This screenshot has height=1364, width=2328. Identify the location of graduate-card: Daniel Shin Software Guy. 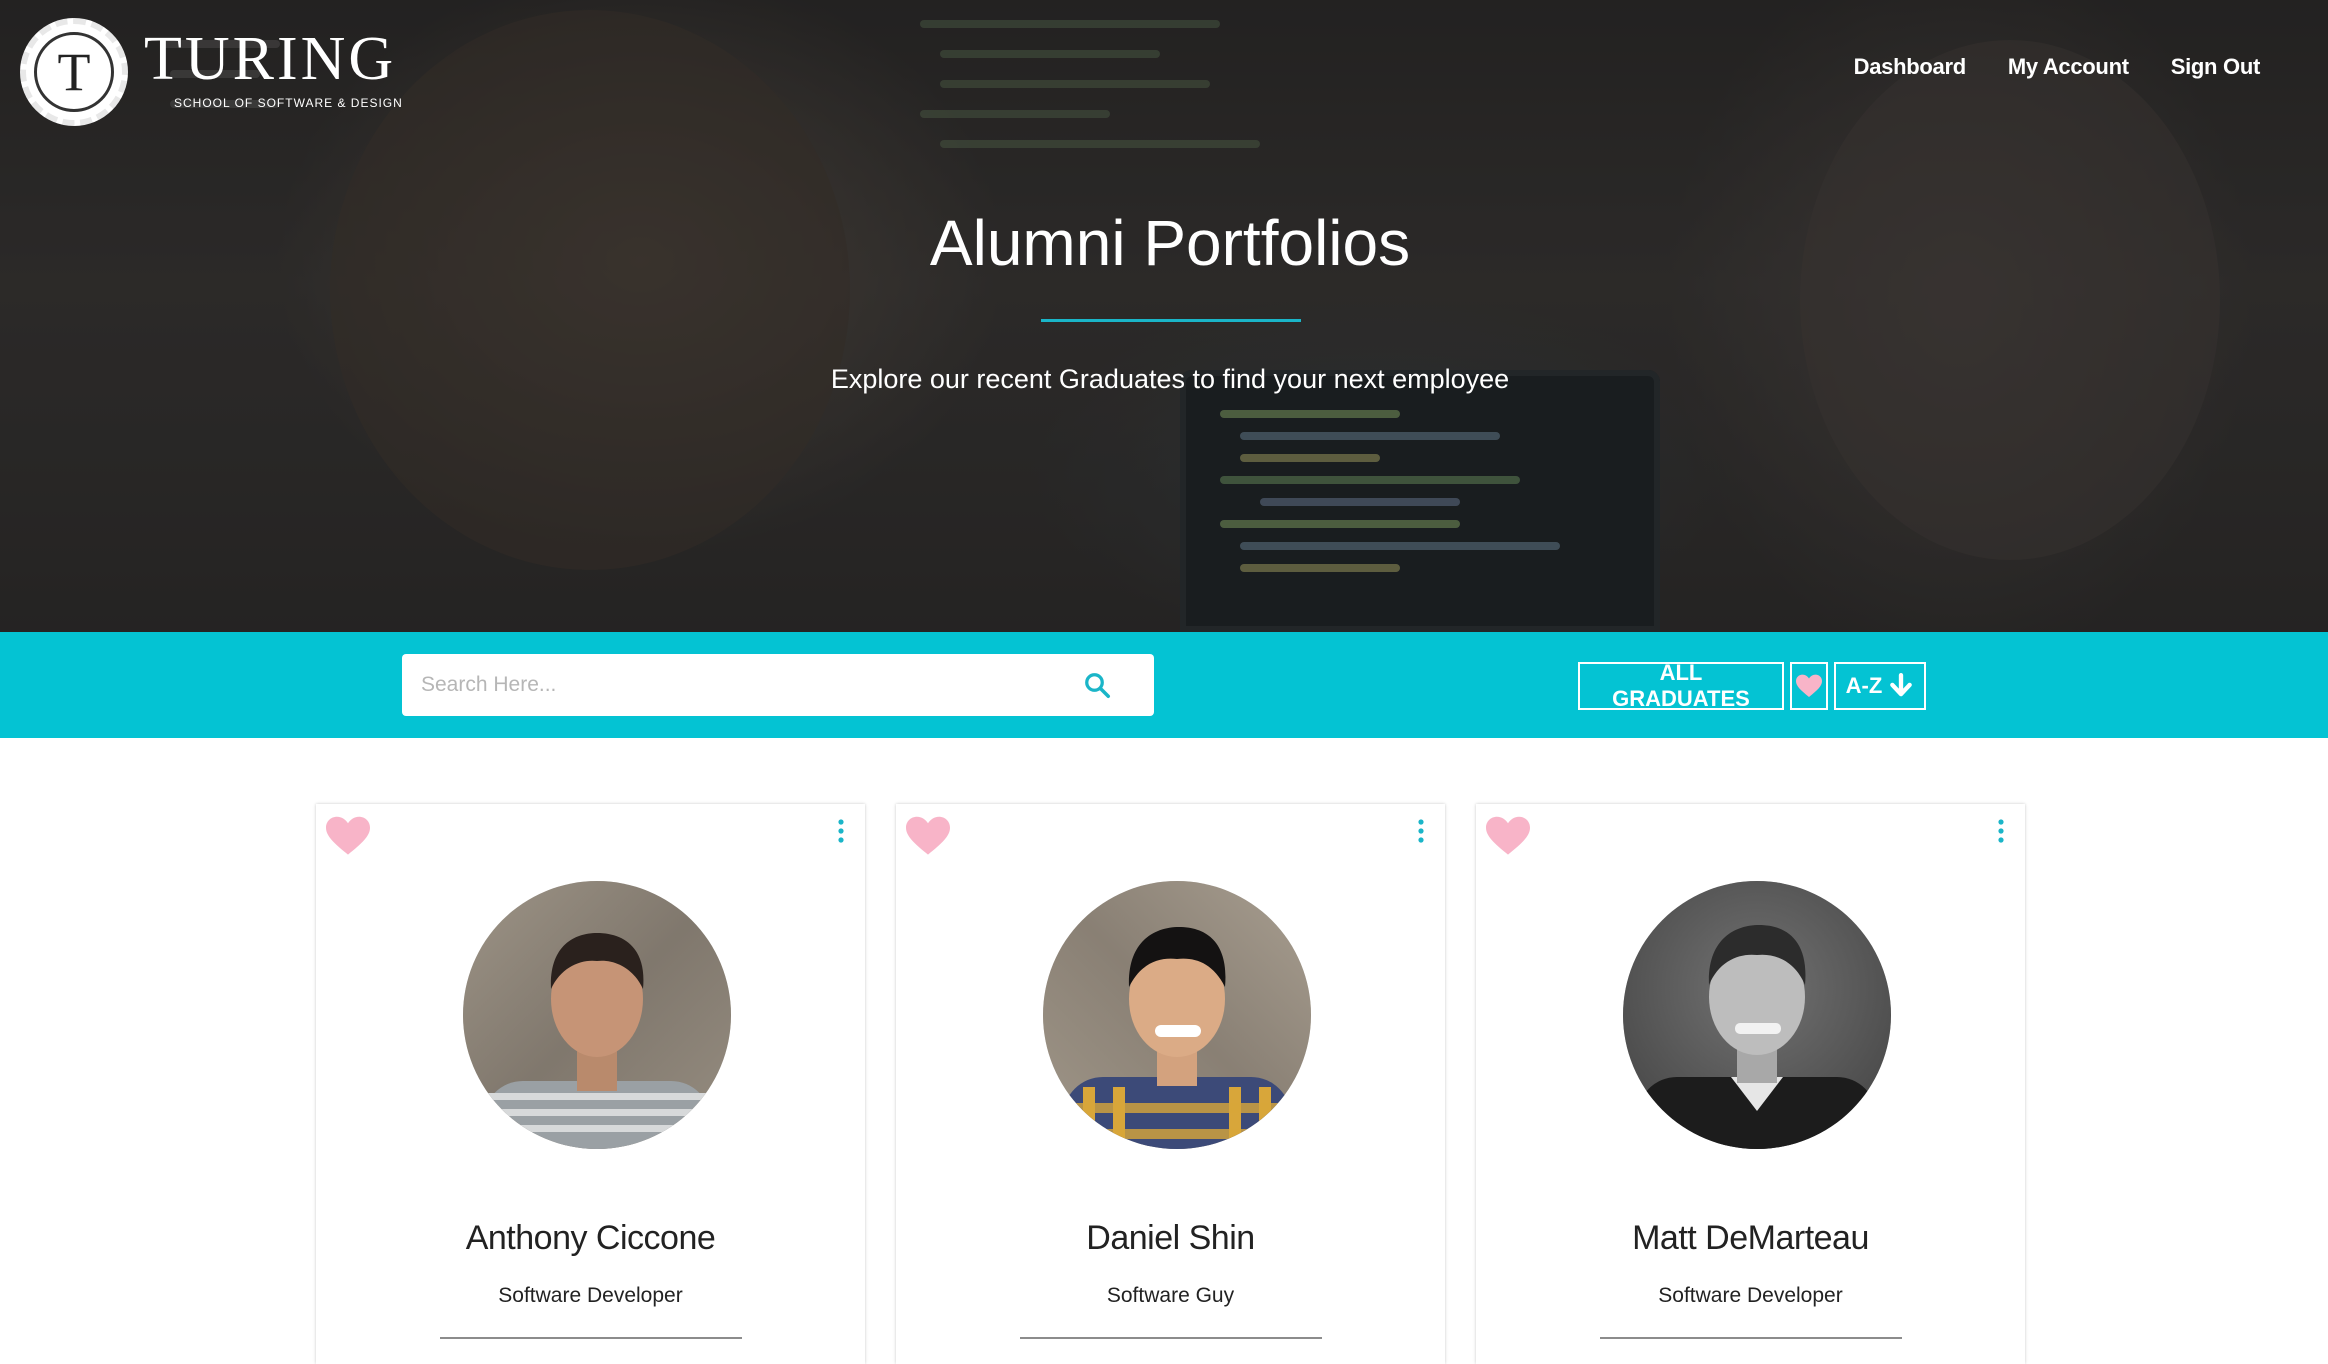
(1170, 1084).